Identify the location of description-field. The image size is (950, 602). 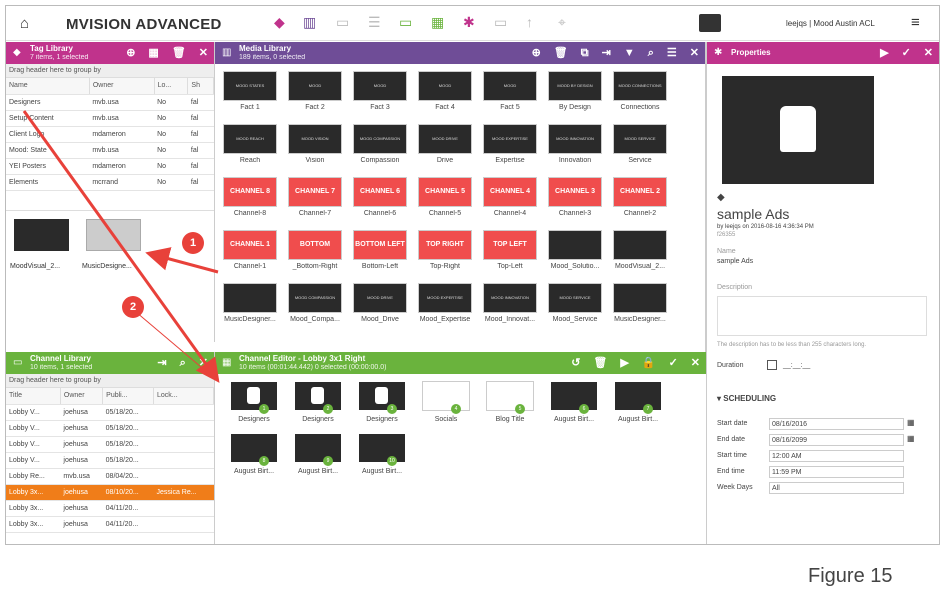
(822, 316).